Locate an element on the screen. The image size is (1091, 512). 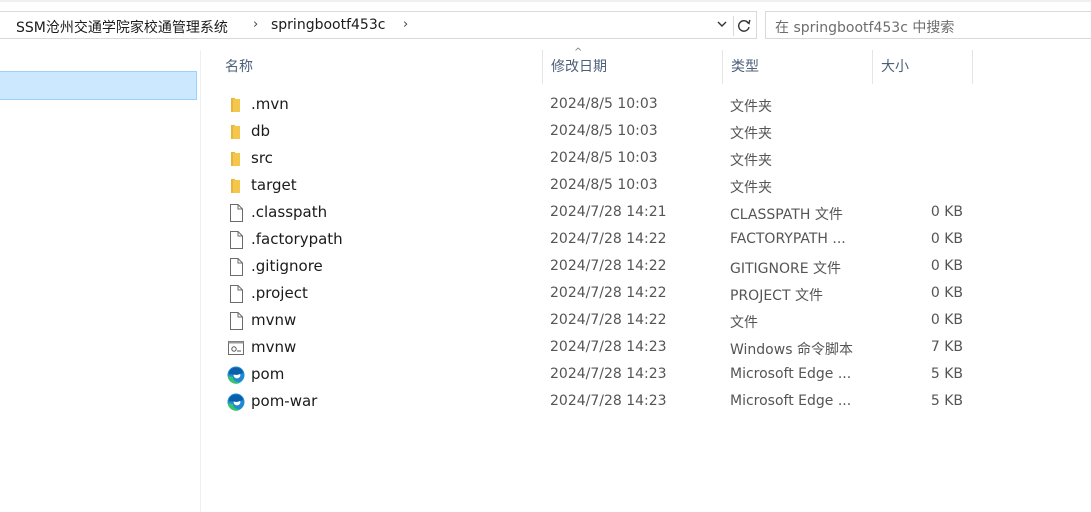
file-date: 2024/7/28 14:21 is located at coordinates (608, 212).